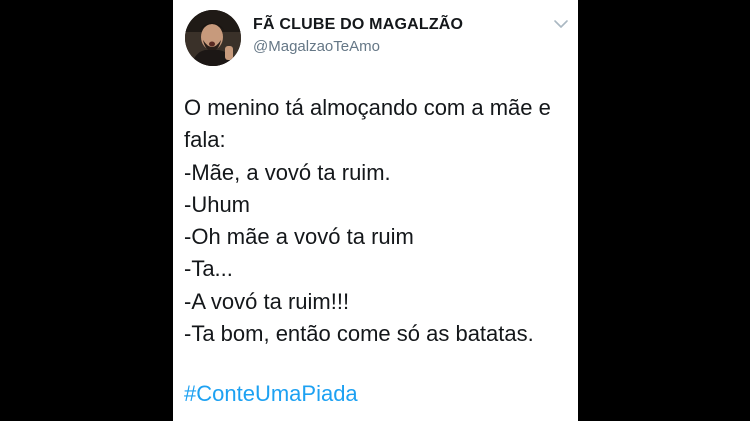 Image resolution: width=750 pixels, height=421 pixels. Describe the element at coordinates (287, 172) in the screenshot. I see `tweet-line: -Mãe, a vovó ta ruim.` at that location.